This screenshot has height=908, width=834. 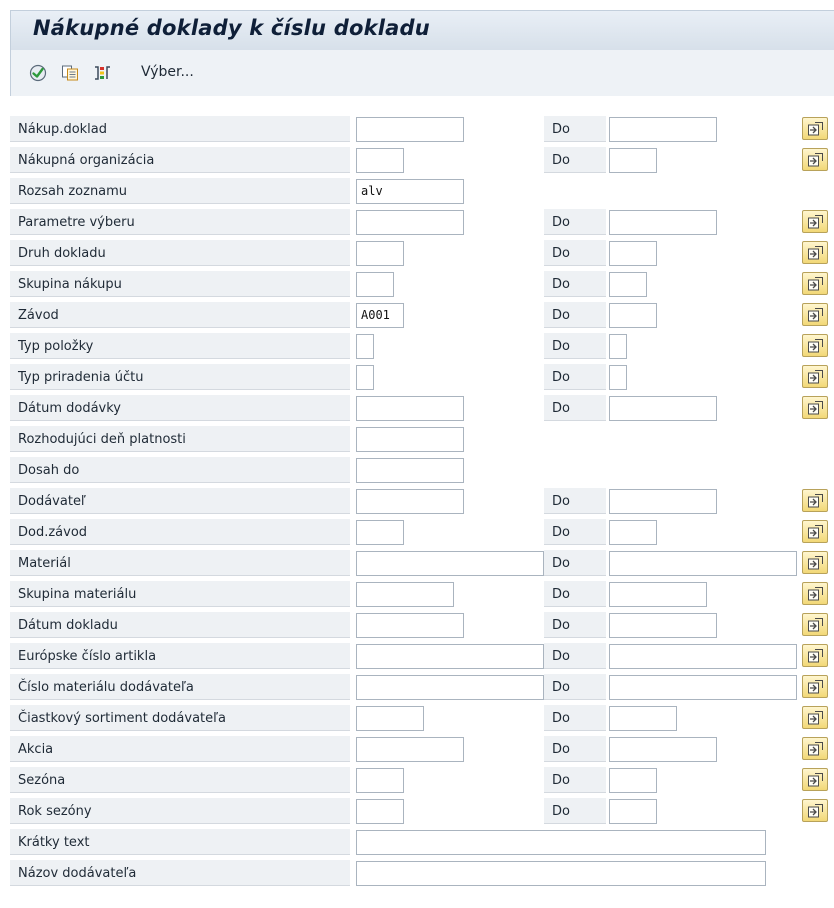 I want to click on material-to-input, so click(x=703, y=563).